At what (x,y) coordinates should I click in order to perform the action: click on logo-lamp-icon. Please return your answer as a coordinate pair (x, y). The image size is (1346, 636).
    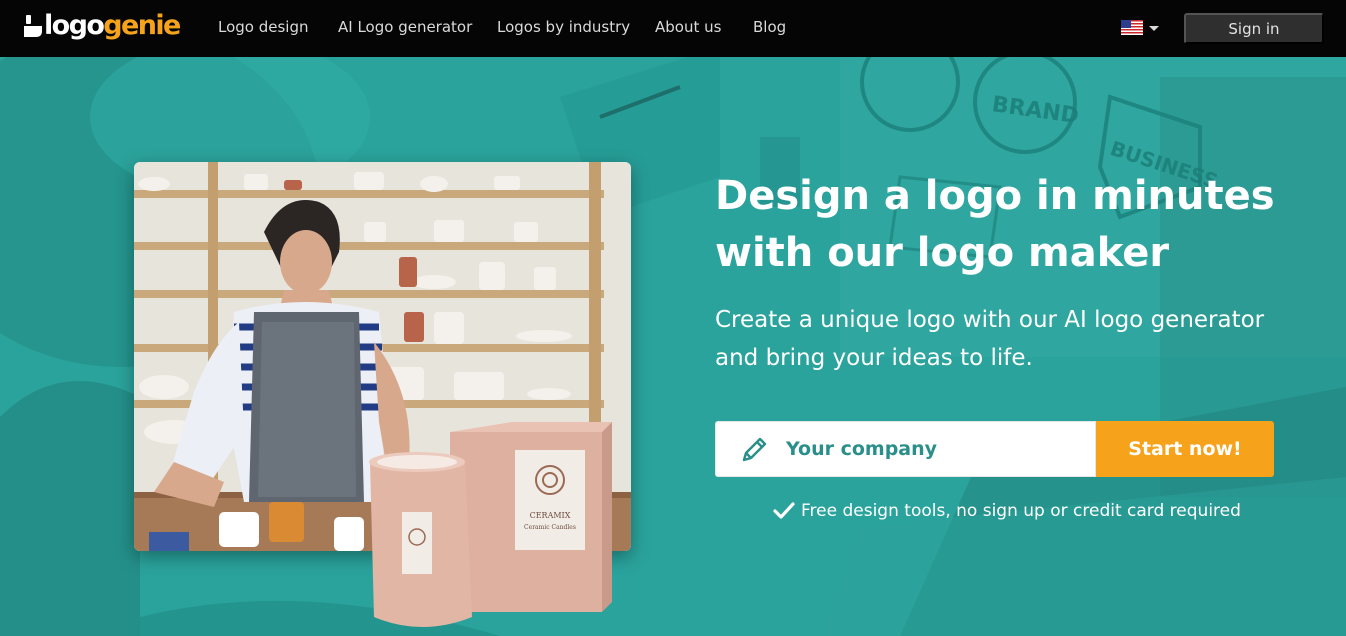
    Looking at the image, I should click on (33, 26).